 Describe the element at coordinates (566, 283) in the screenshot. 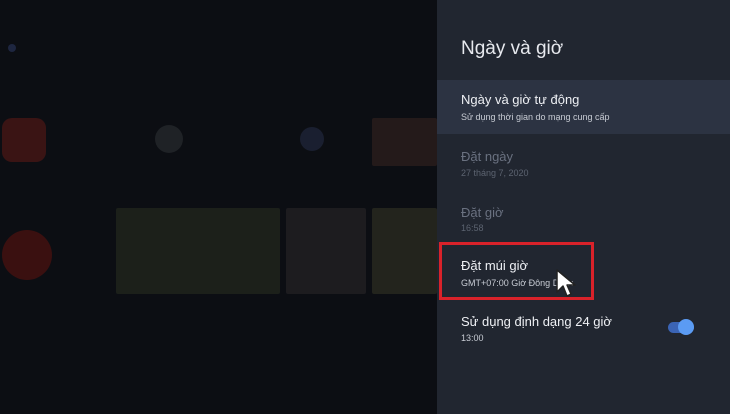

I see `mouse-pointer-icon` at that location.